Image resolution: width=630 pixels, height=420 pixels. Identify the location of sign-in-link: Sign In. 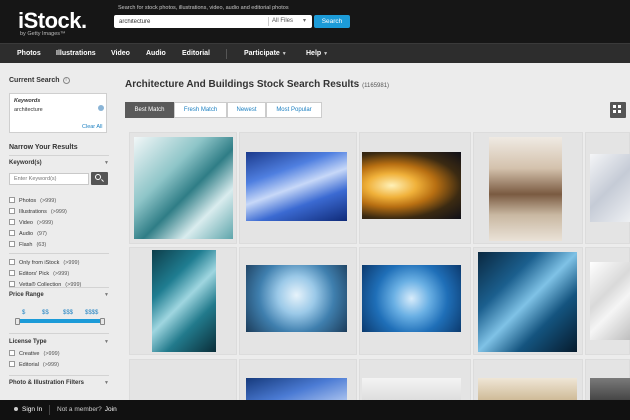
(28, 409).